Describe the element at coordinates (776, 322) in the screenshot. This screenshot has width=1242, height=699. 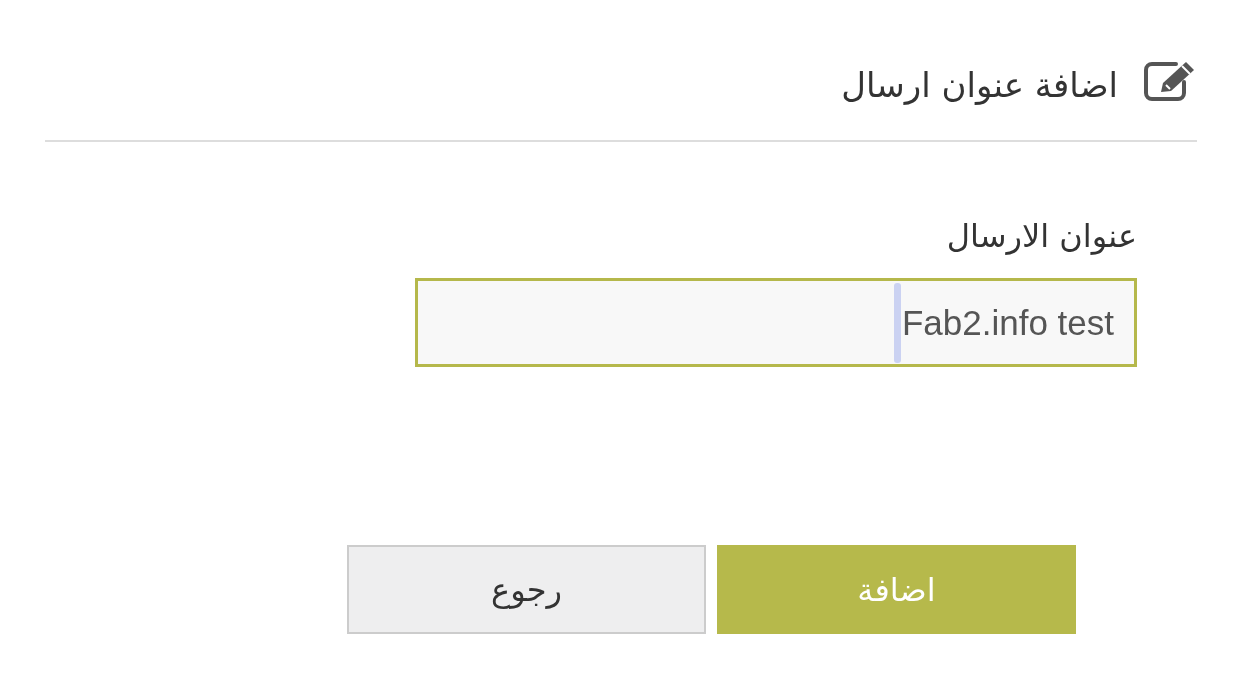
I see `input-field: Fab2.info test` at that location.